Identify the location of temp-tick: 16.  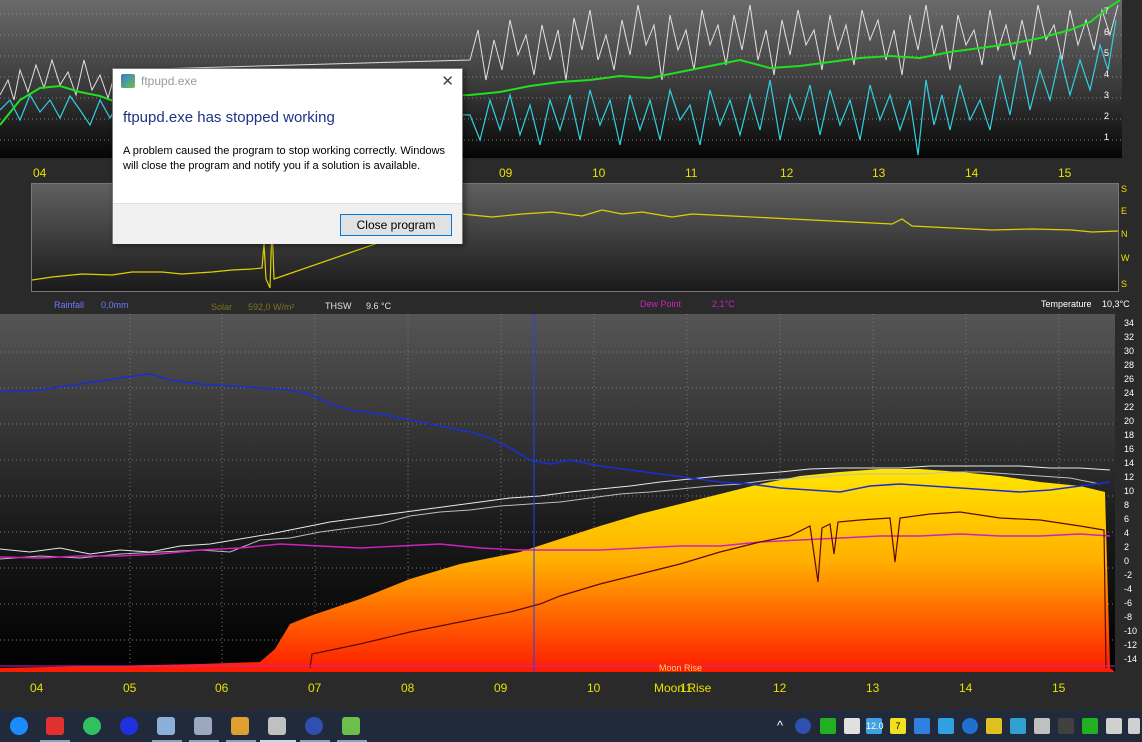
(1129, 449).